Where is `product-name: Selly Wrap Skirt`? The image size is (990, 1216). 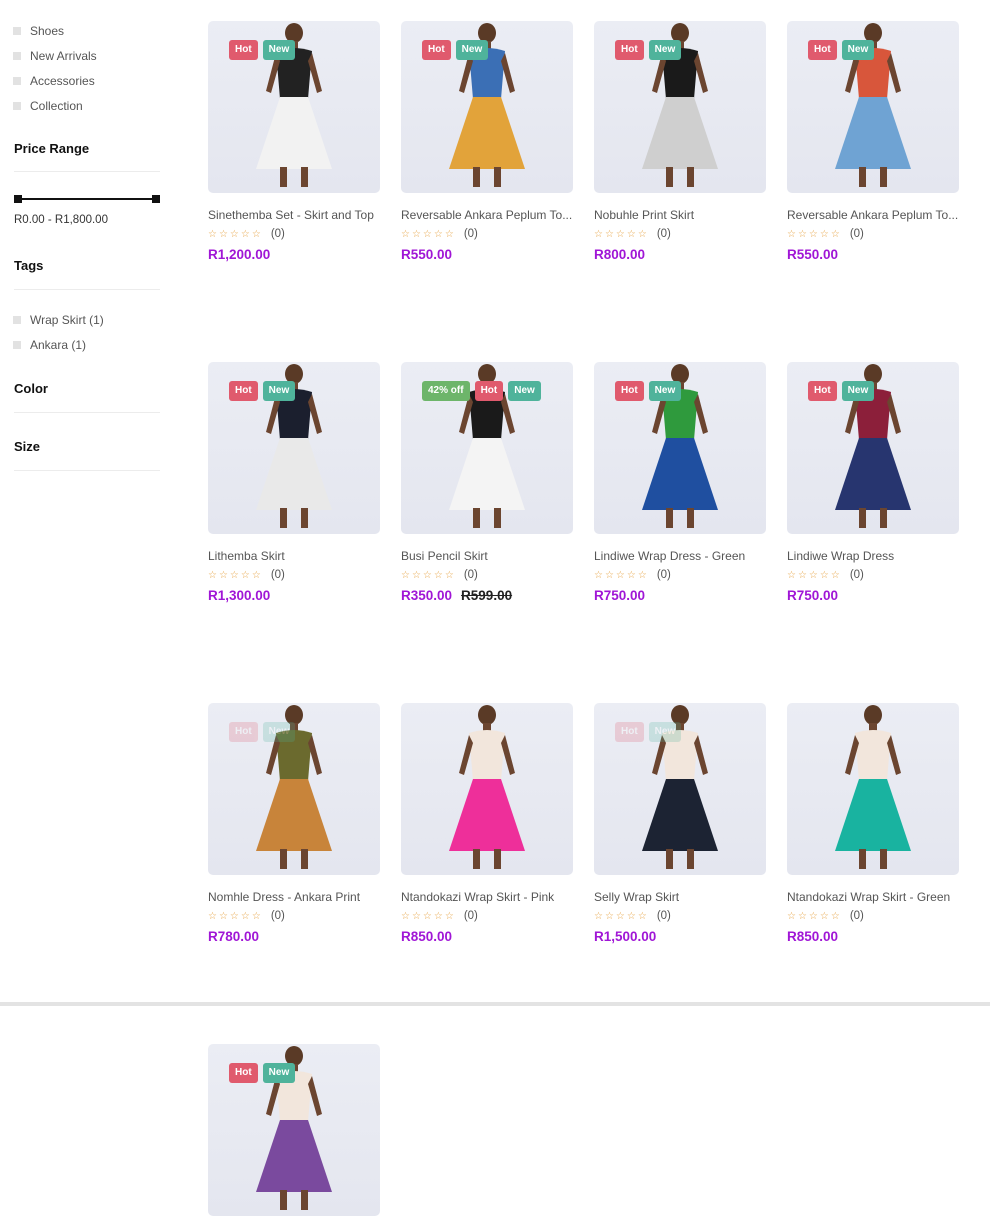 product-name: Selly Wrap Skirt is located at coordinates (680, 897).